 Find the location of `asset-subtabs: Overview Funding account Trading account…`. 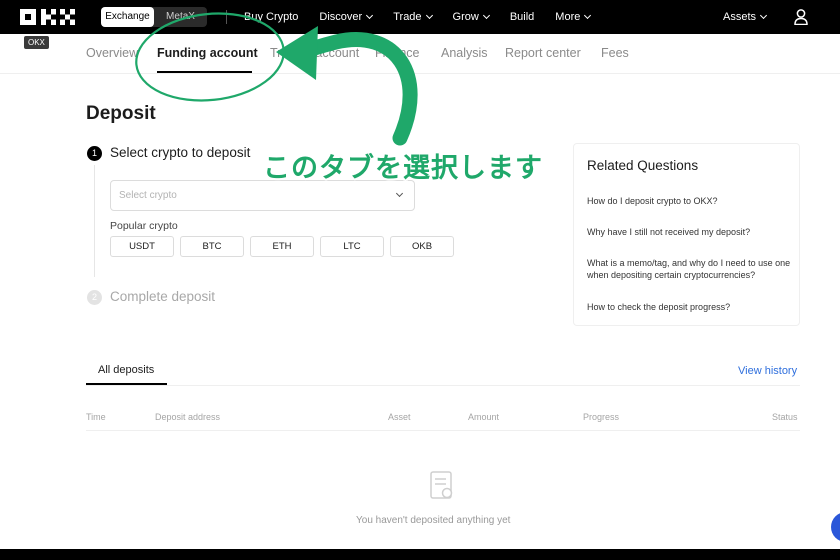

asset-subtabs: Overview Funding account Trading account… is located at coordinates (420, 54).